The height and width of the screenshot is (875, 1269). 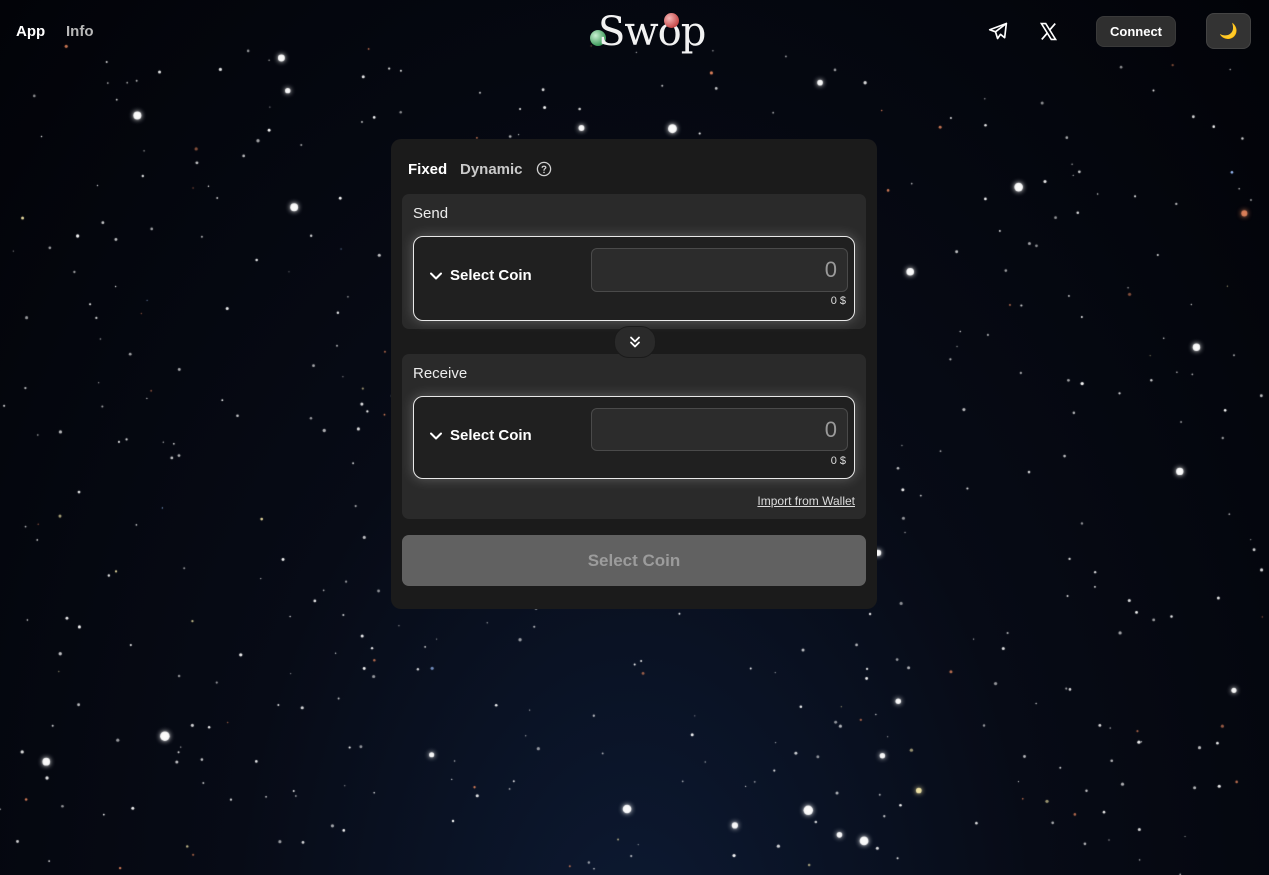 I want to click on logo-text: Swop, so click(x=652, y=32).